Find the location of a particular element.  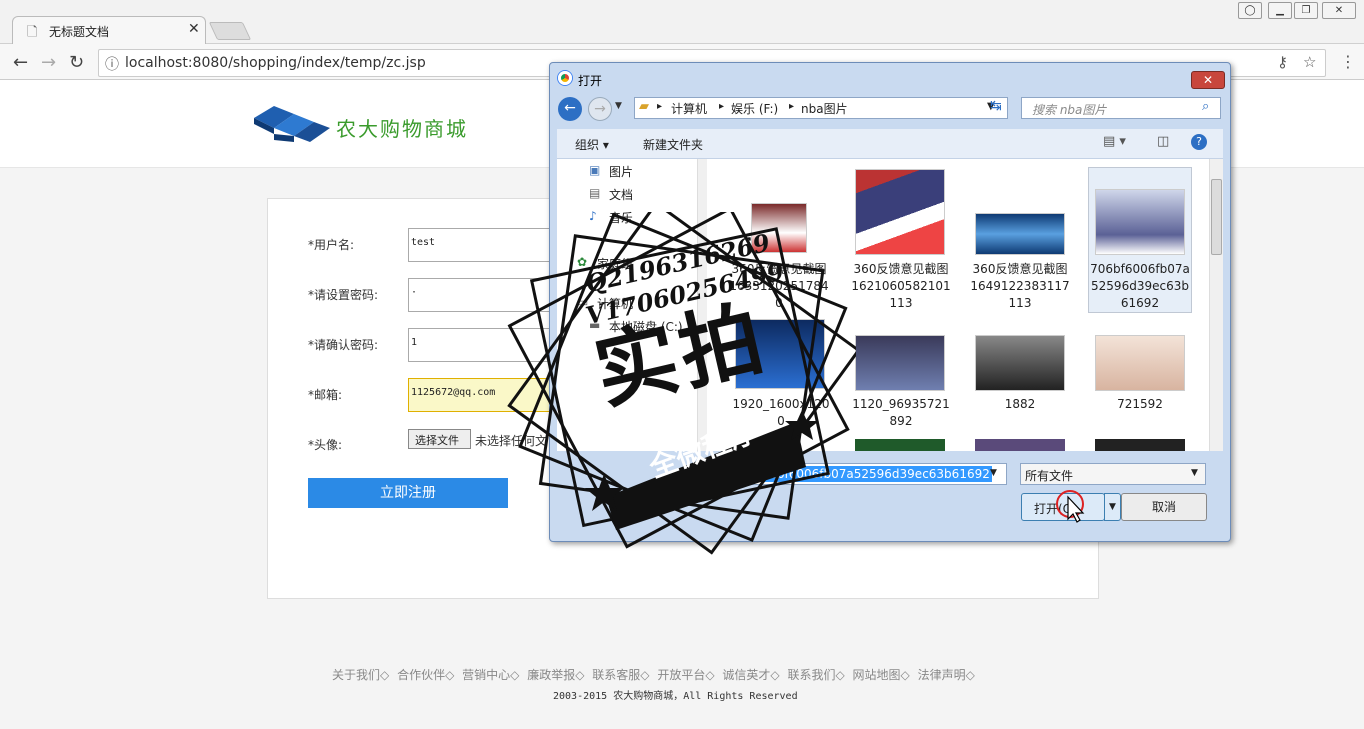

reload-icon: ↻ is located at coordinates (76, 62).